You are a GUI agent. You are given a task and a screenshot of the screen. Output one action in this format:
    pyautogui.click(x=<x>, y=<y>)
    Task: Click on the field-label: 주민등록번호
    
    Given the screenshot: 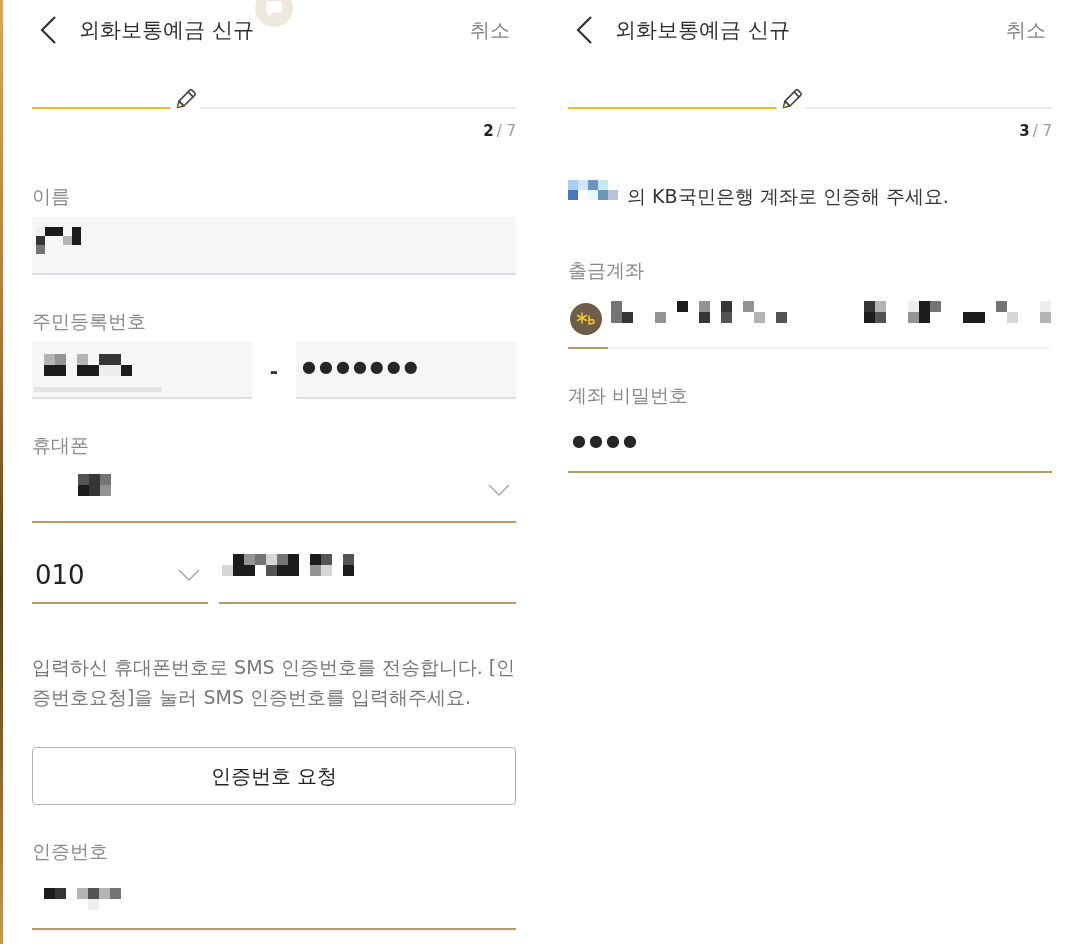 What is the action you would take?
    pyautogui.click(x=89, y=321)
    